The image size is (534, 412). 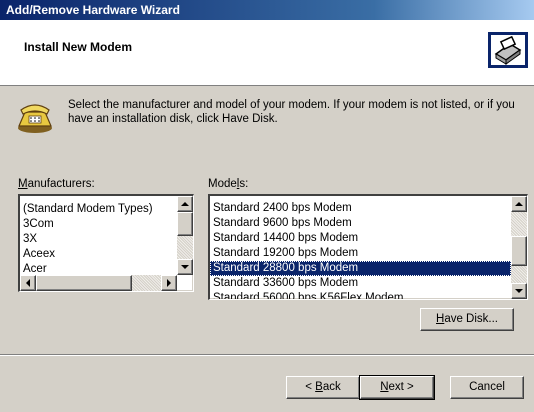 I want to click on models-vscrollbar, so click(x=519, y=247).